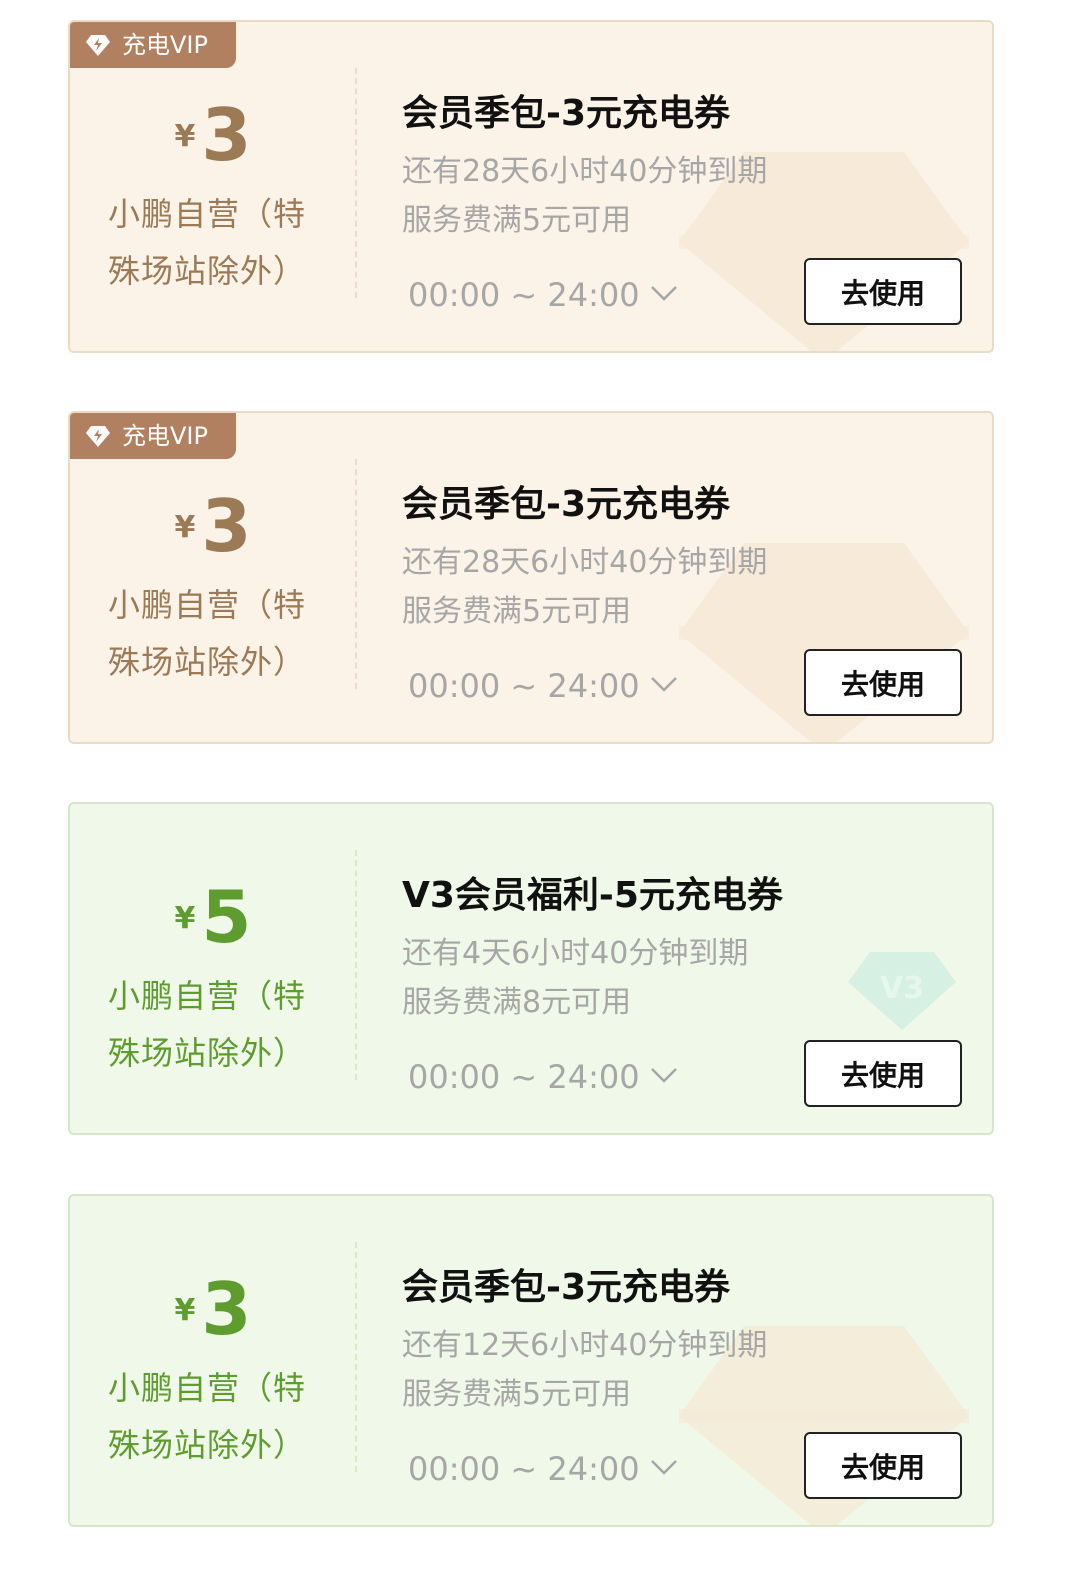  What do you see at coordinates (226, 917) in the screenshot?
I see `coupon-amount: 5` at bounding box center [226, 917].